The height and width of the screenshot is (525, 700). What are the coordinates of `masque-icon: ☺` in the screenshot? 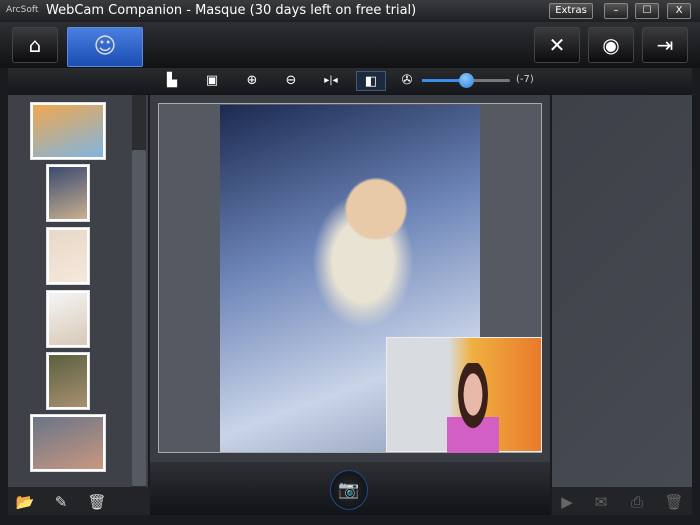 It's located at (105, 46).